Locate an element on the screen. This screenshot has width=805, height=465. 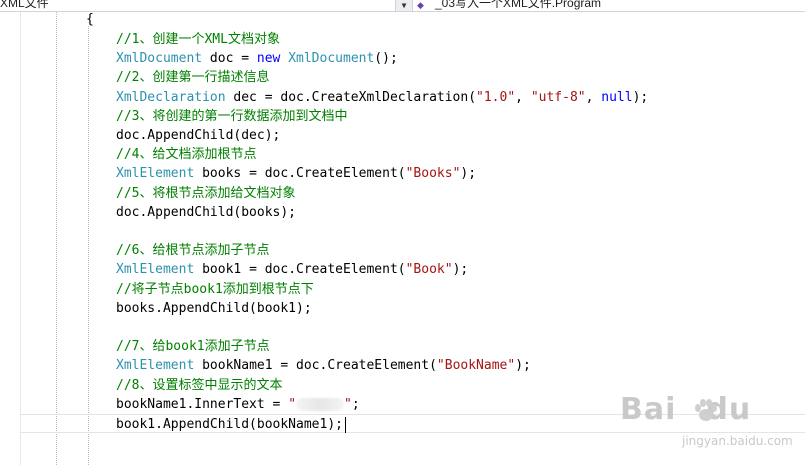
code-brace: { is located at coordinates (90, 19).